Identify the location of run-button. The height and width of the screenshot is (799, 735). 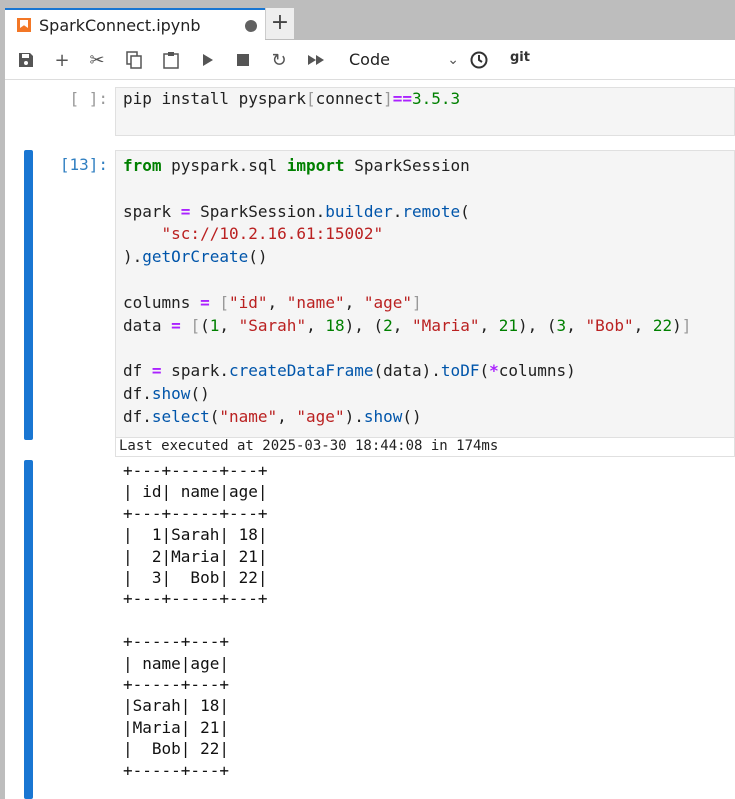
(208, 60).